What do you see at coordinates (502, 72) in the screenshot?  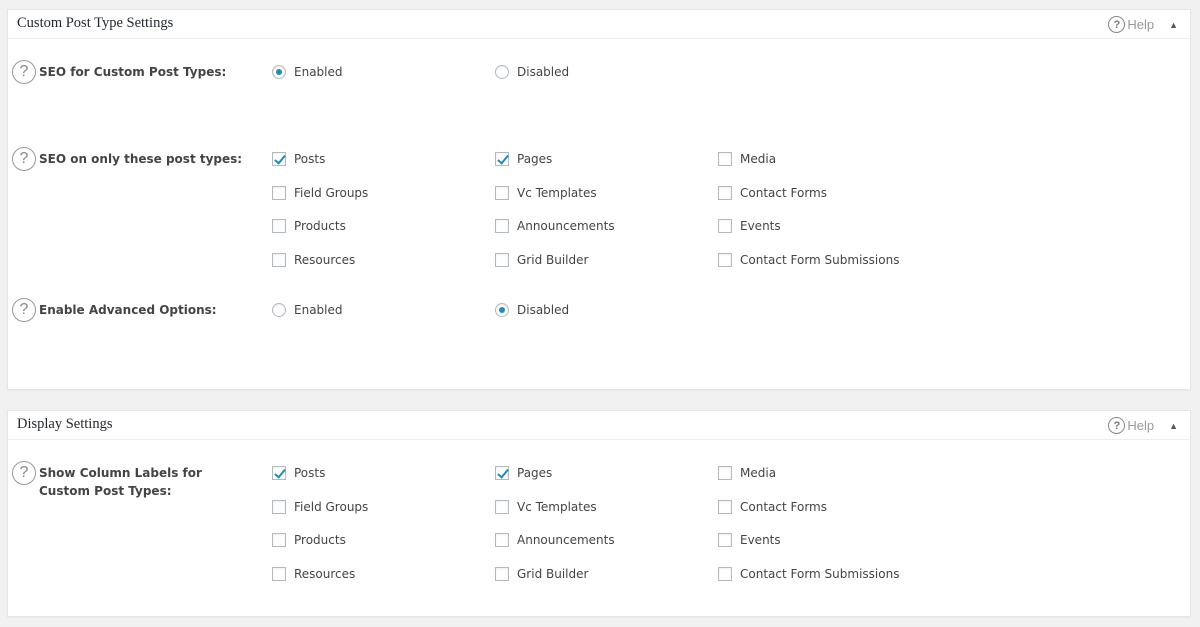 I see `seo-cpt-disabled-radio` at bounding box center [502, 72].